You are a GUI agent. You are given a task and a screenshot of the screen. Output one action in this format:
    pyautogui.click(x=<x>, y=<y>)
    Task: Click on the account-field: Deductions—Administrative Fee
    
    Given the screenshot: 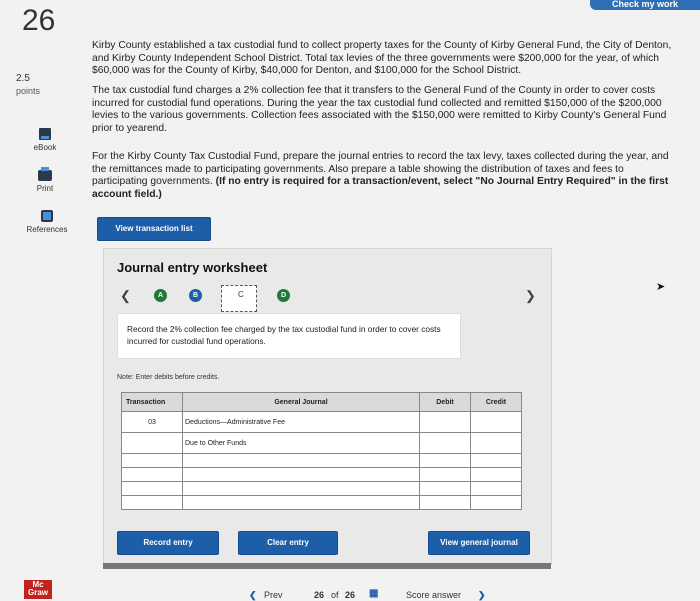 What is the action you would take?
    pyautogui.click(x=301, y=422)
    